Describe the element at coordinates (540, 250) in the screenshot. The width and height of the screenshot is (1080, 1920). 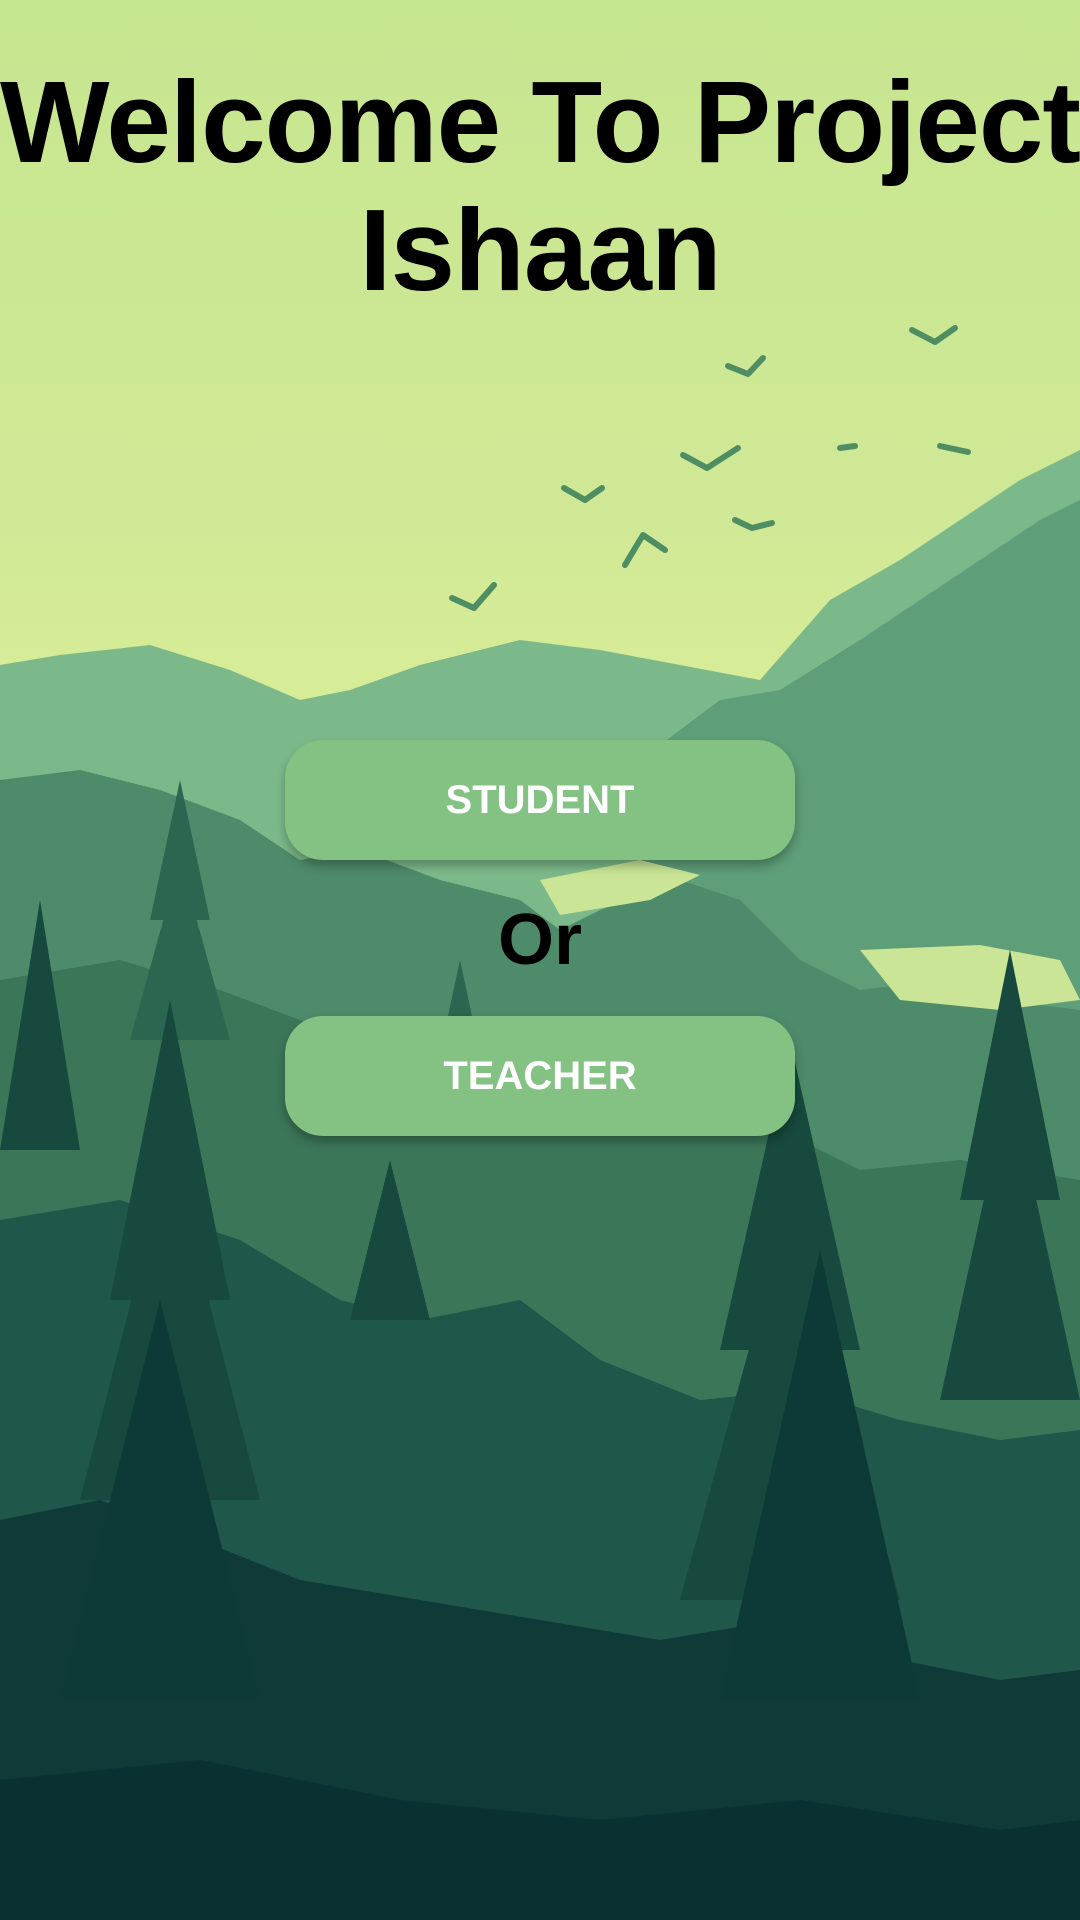
I see `title-line-2: Ishaan` at that location.